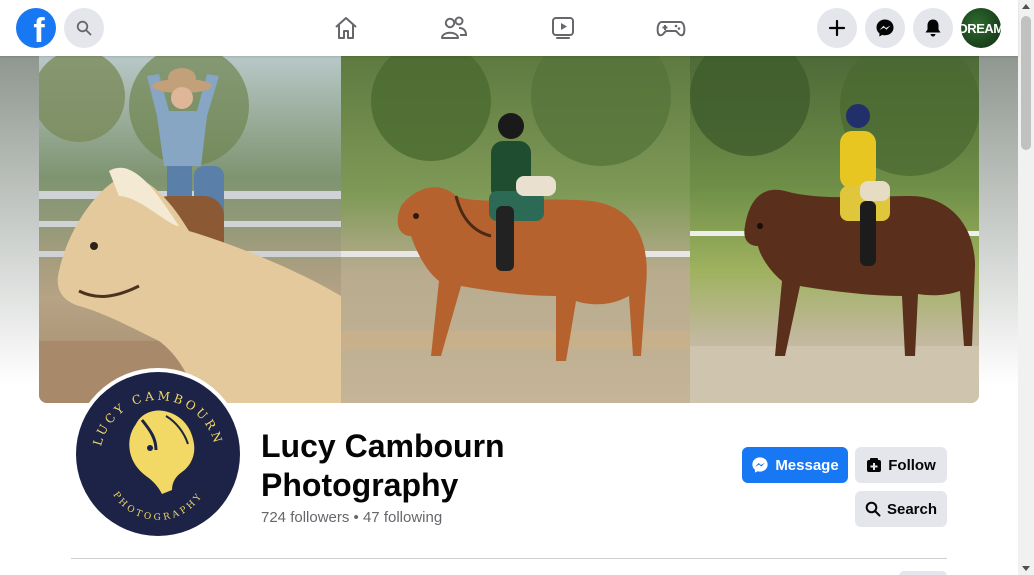 Image resolution: width=1034 pixels, height=575 pixels. I want to click on nav-friends, so click(454, 28).